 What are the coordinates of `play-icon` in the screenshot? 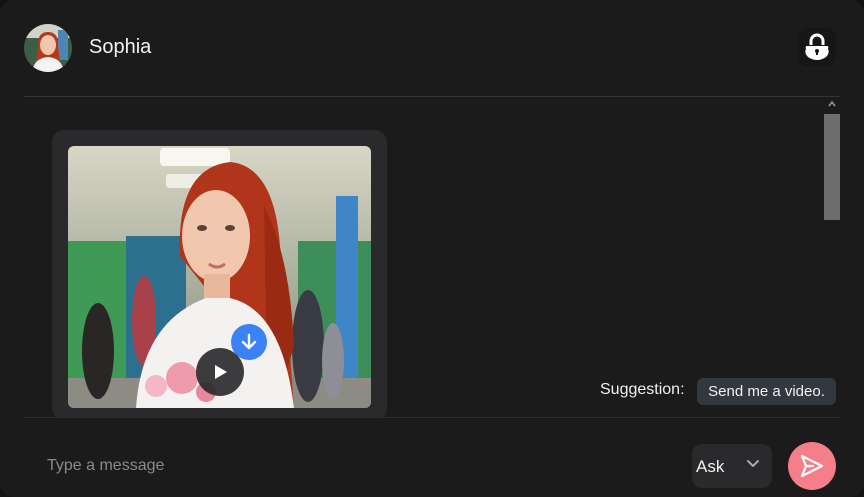 It's located at (221, 372).